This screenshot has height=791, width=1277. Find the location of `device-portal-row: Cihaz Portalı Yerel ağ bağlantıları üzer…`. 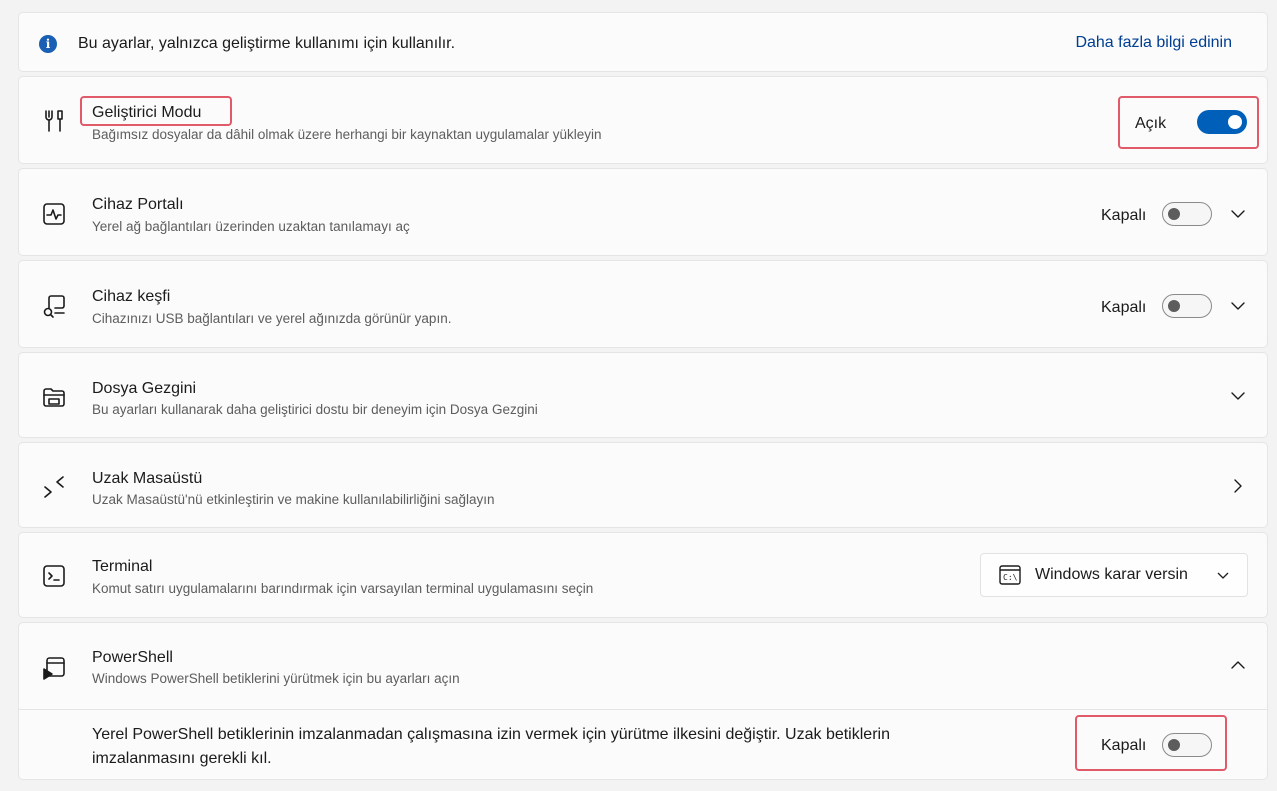

device-portal-row: Cihaz Portalı Yerel ağ bağlantıları üzer… is located at coordinates (643, 212).